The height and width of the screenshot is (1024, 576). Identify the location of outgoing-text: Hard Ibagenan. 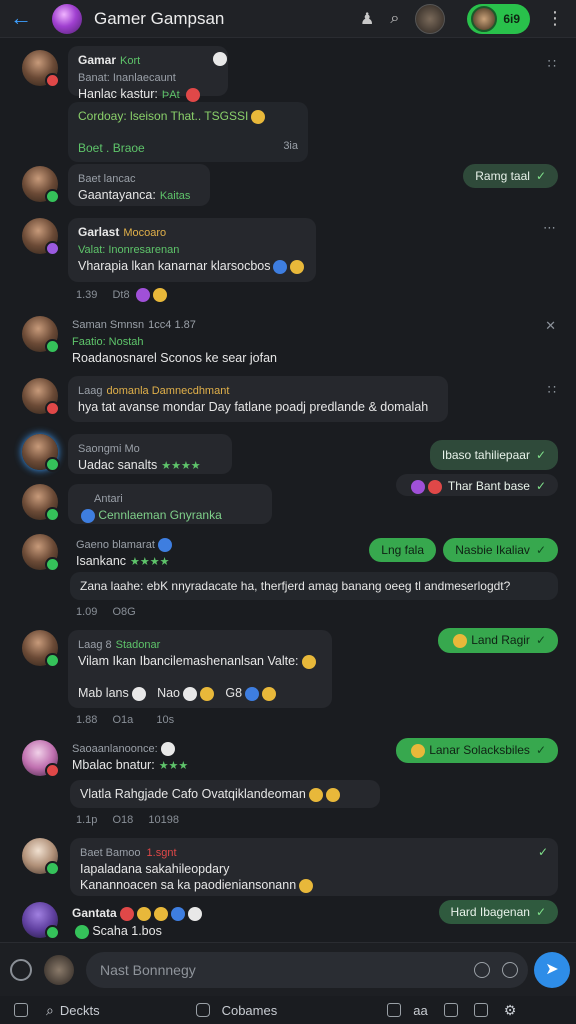
(490, 912).